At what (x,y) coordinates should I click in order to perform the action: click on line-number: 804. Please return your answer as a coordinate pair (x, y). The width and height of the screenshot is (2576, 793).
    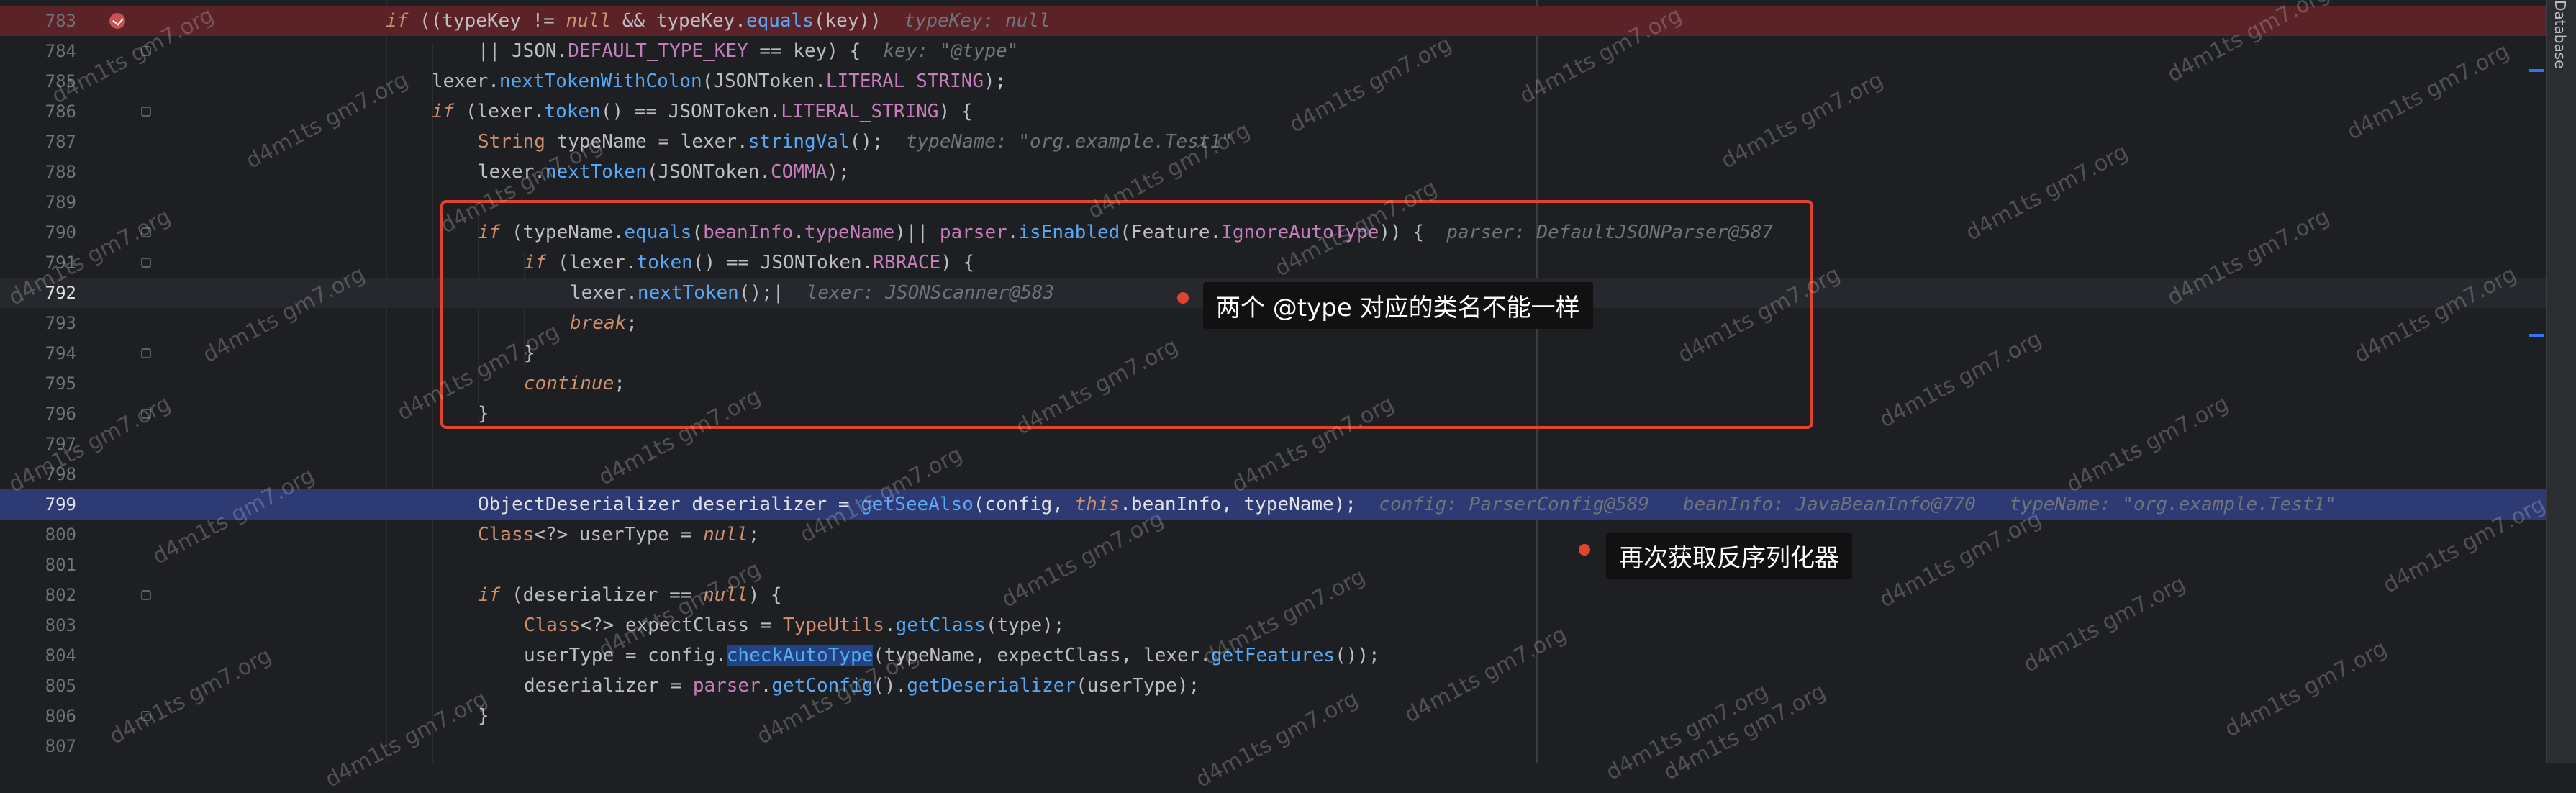
    Looking at the image, I should click on (60, 656).